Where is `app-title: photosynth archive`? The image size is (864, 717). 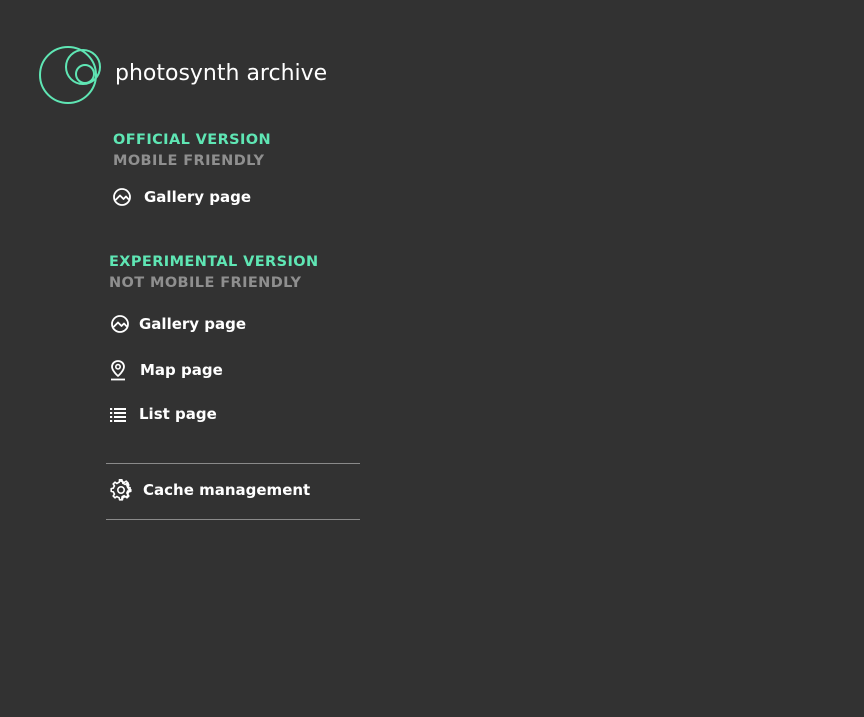
app-title: photosynth archive is located at coordinates (221, 73).